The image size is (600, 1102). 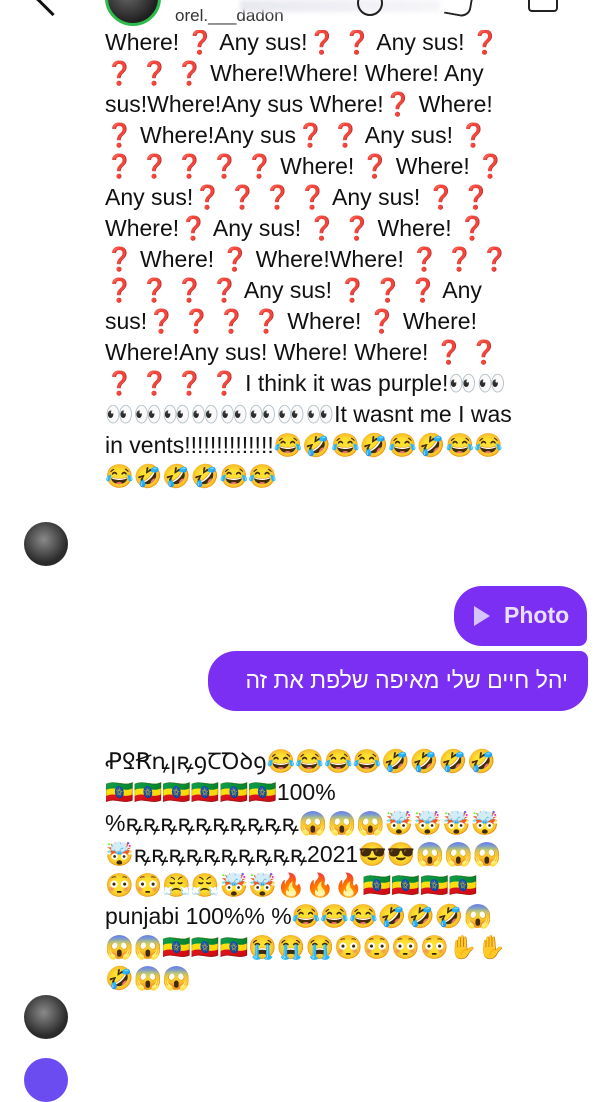 I want to click on blurred-header-text, so click(x=340, y=6).